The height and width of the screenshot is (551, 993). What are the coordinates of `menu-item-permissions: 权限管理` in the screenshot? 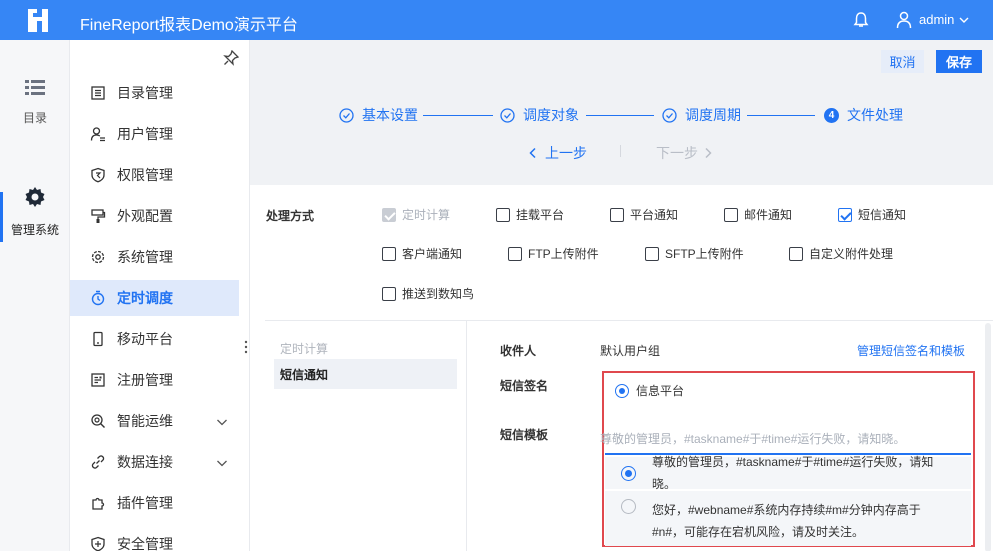 It's located at (154, 175).